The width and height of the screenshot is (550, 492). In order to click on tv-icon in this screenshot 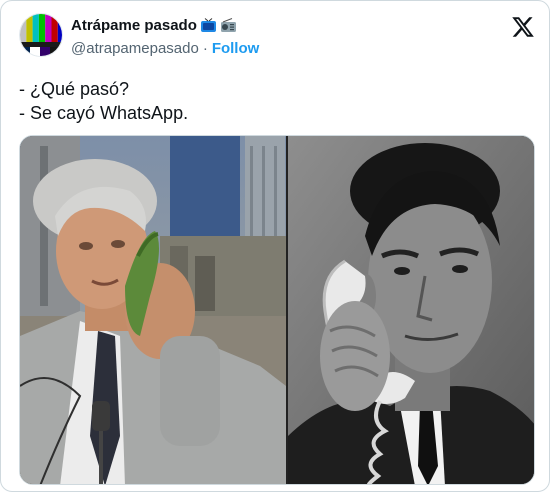, I will do `click(208, 25)`.